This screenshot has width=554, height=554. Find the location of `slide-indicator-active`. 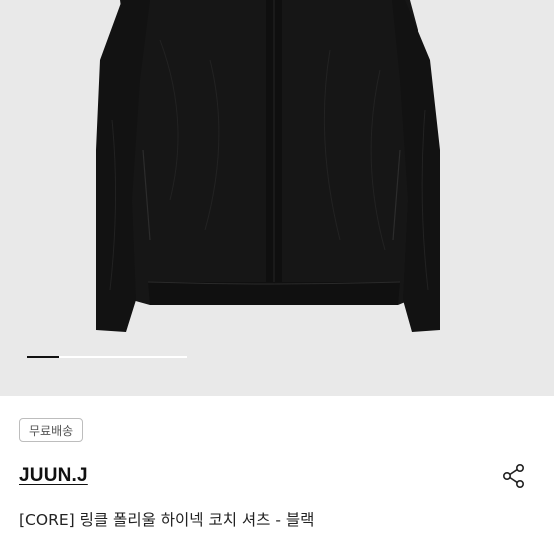

slide-indicator-active is located at coordinates (43, 357).